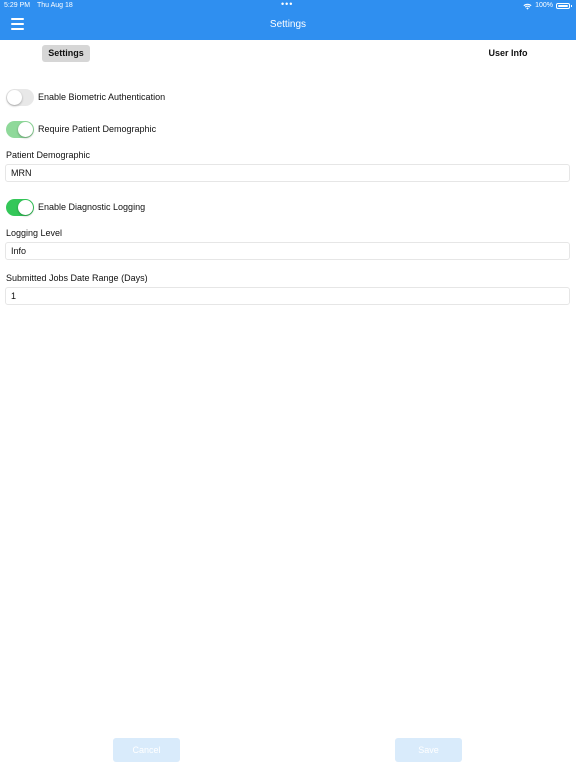 This screenshot has width=576, height=768. I want to click on diagnostic-logging-row: Enable Diagnostic Logging, so click(75, 207).